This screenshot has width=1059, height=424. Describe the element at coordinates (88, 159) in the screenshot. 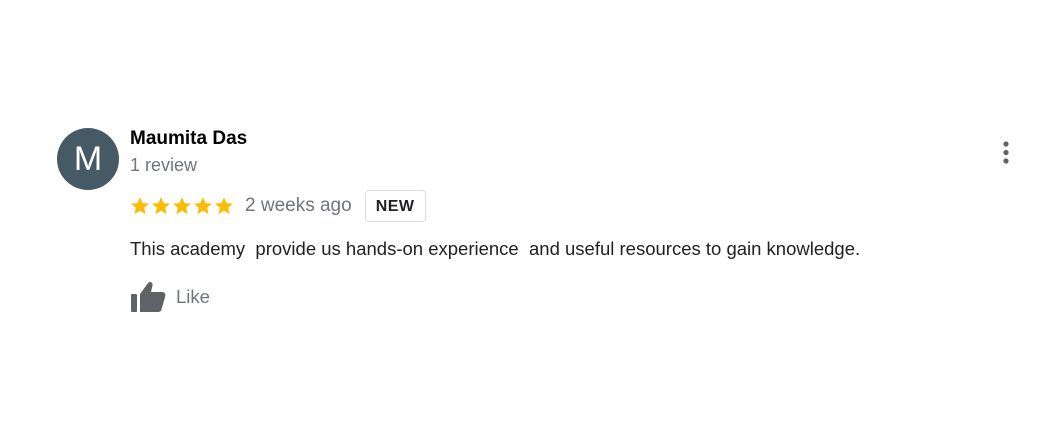

I see `avatar: M` at that location.